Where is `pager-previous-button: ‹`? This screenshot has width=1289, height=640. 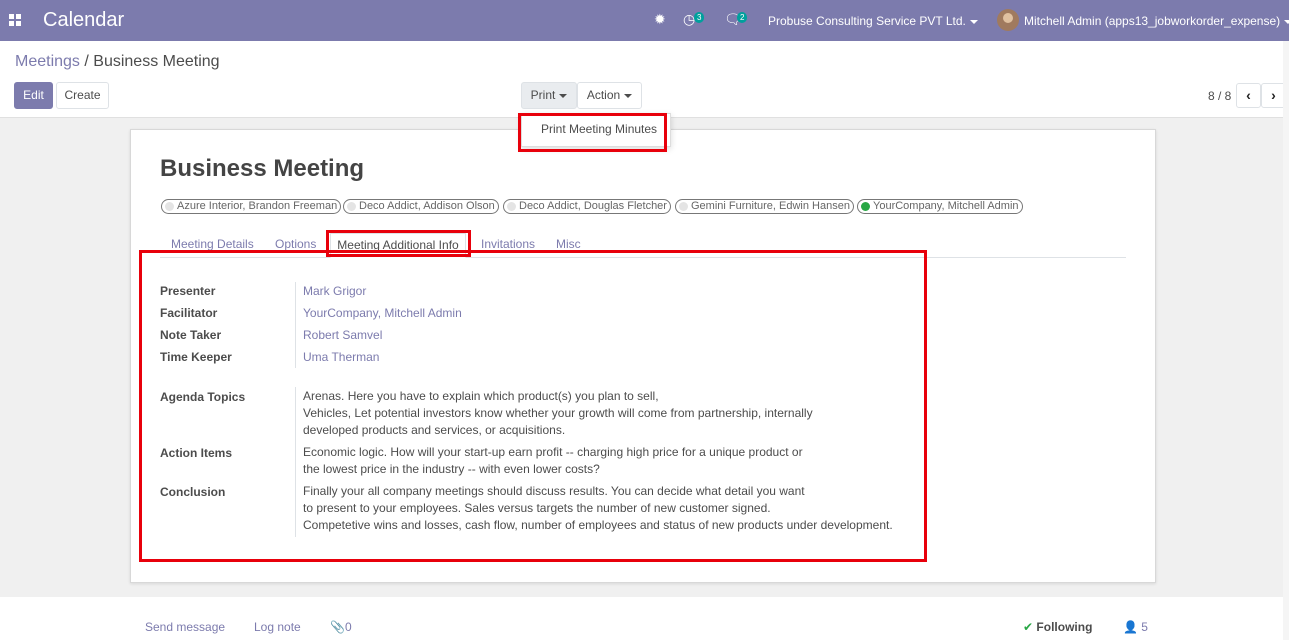 pager-previous-button: ‹ is located at coordinates (1248, 95).